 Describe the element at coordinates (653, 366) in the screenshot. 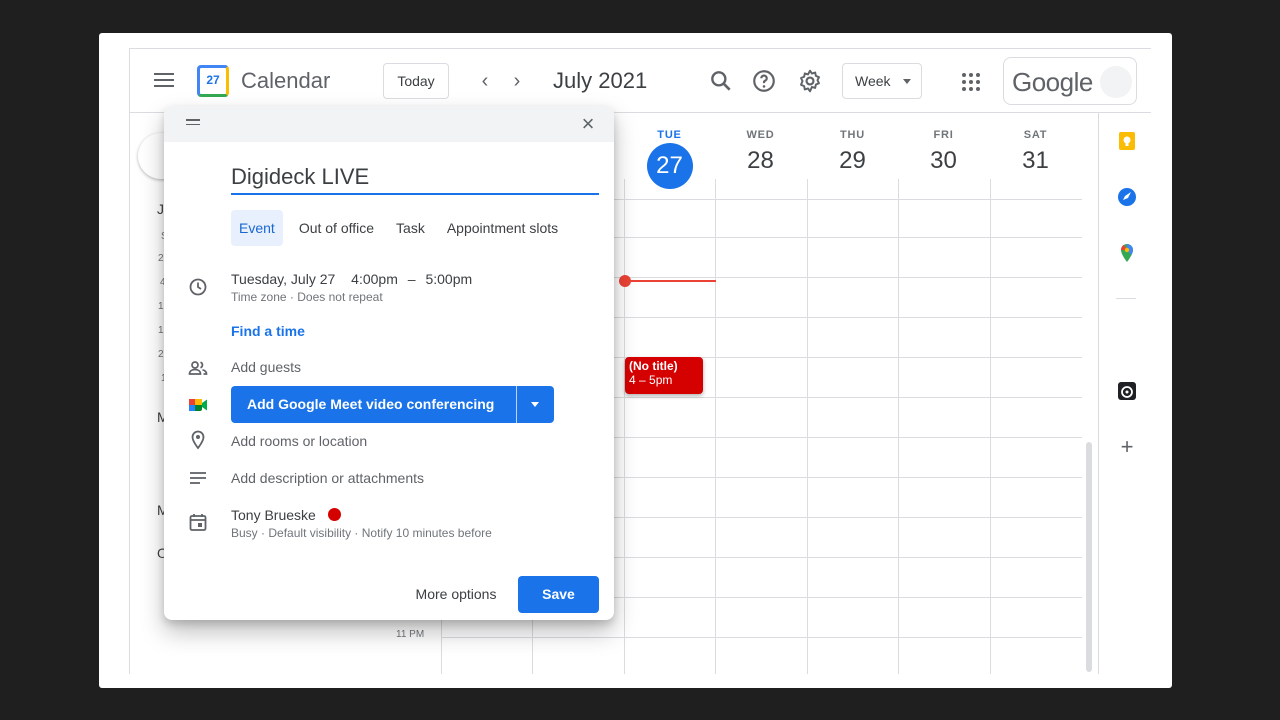

I see `event-title: (No title)` at that location.